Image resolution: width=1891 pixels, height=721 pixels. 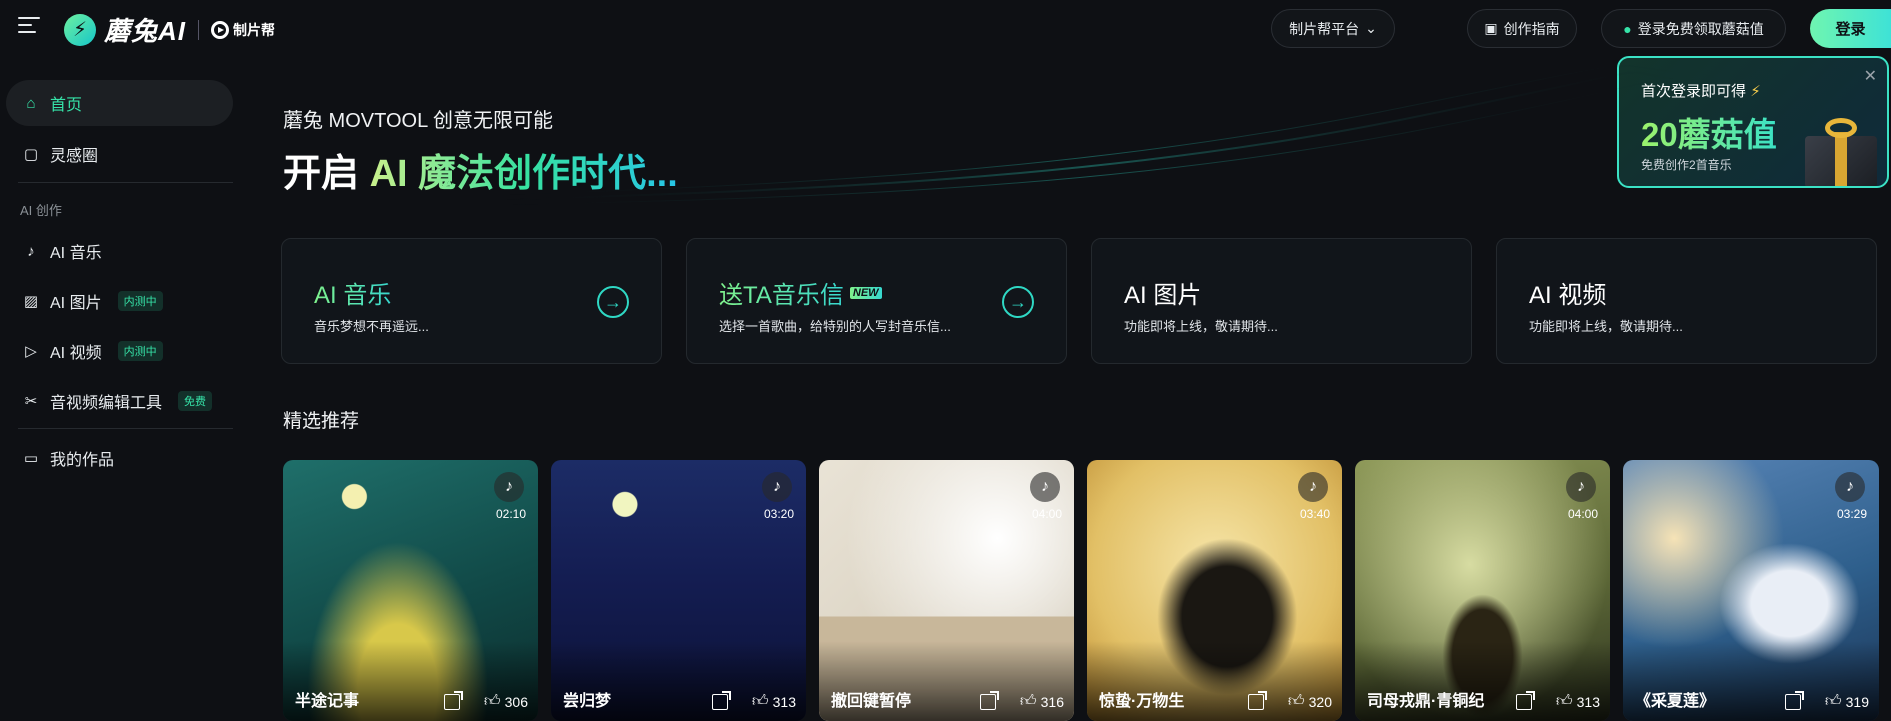 What do you see at coordinates (1052, 701) in the screenshot?
I see `like-count: 316` at bounding box center [1052, 701].